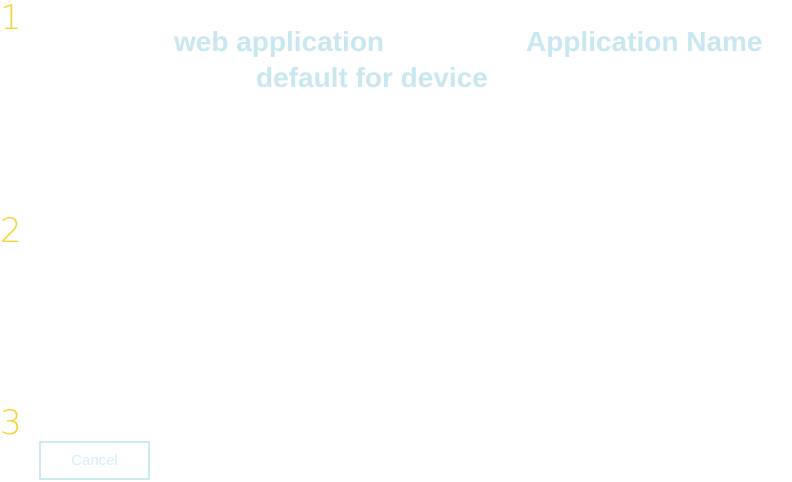 Image resolution: width=792 pixels, height=482 pixels. Describe the element at coordinates (372, 77) in the screenshot. I see `default-for-device-label: default for device` at that location.